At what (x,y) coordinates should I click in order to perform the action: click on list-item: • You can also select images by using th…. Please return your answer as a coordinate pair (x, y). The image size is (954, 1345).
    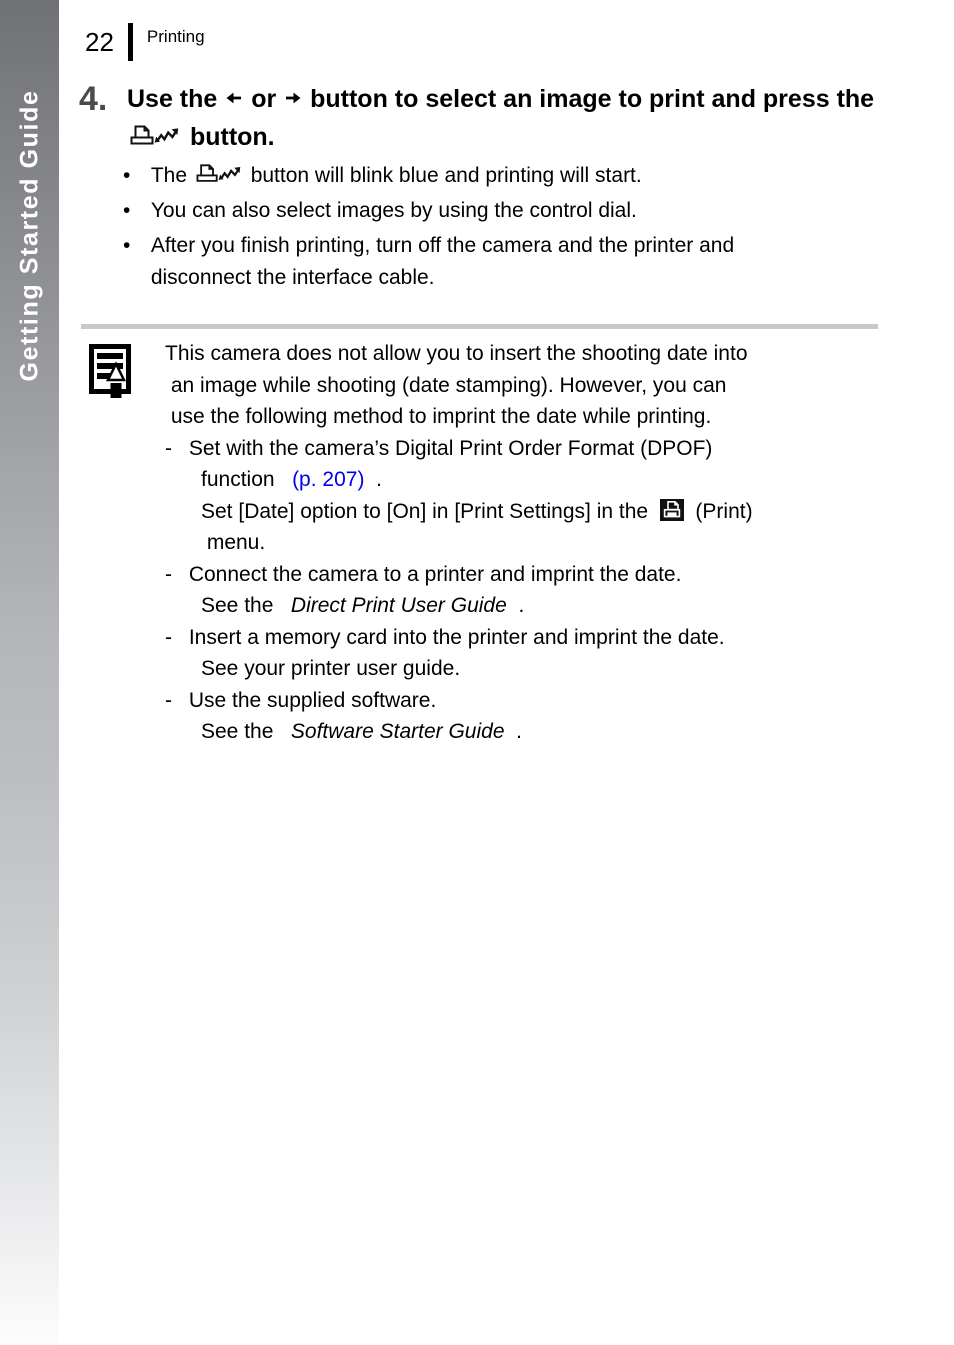
    Looking at the image, I should click on (523, 211).